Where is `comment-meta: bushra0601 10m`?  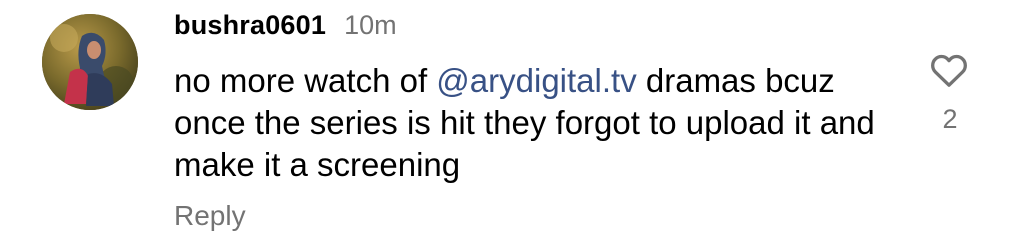
comment-meta: bushra0601 10m is located at coordinates (285, 28).